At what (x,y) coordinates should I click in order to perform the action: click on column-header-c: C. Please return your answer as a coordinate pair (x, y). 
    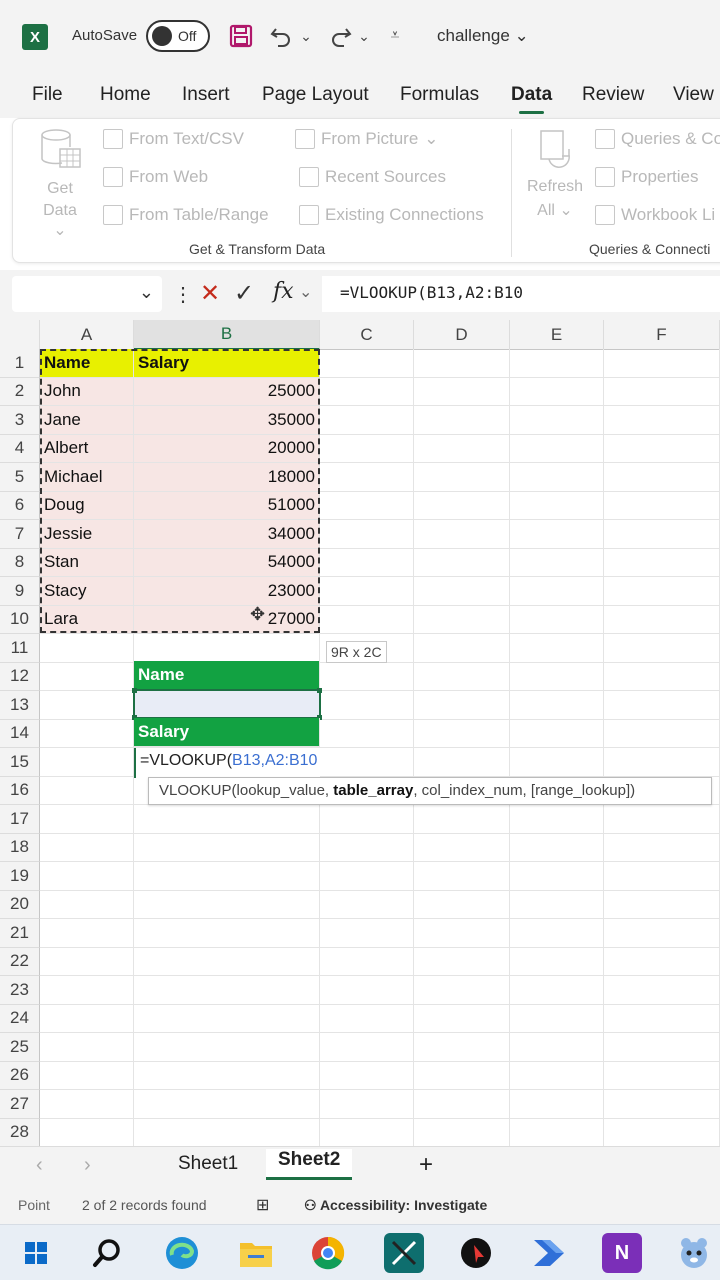
    Looking at the image, I should click on (367, 335).